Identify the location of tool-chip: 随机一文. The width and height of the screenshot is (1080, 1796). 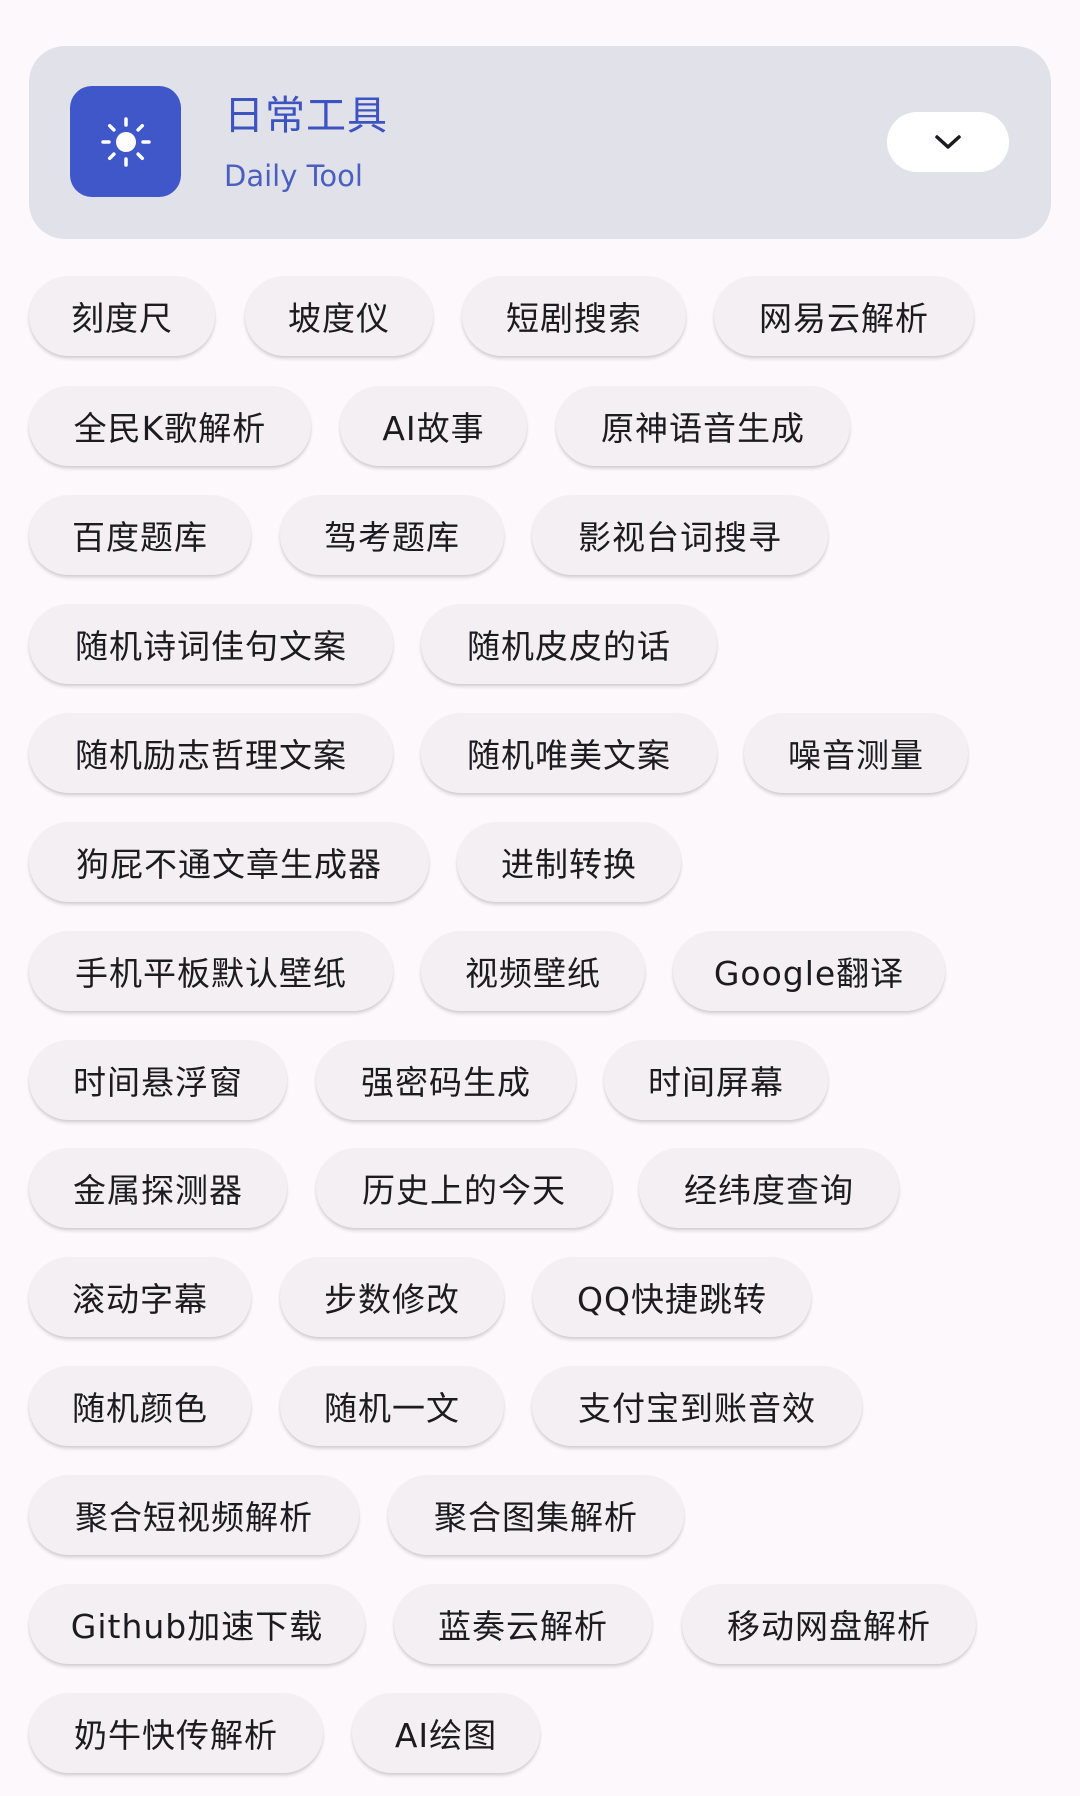
(392, 1406).